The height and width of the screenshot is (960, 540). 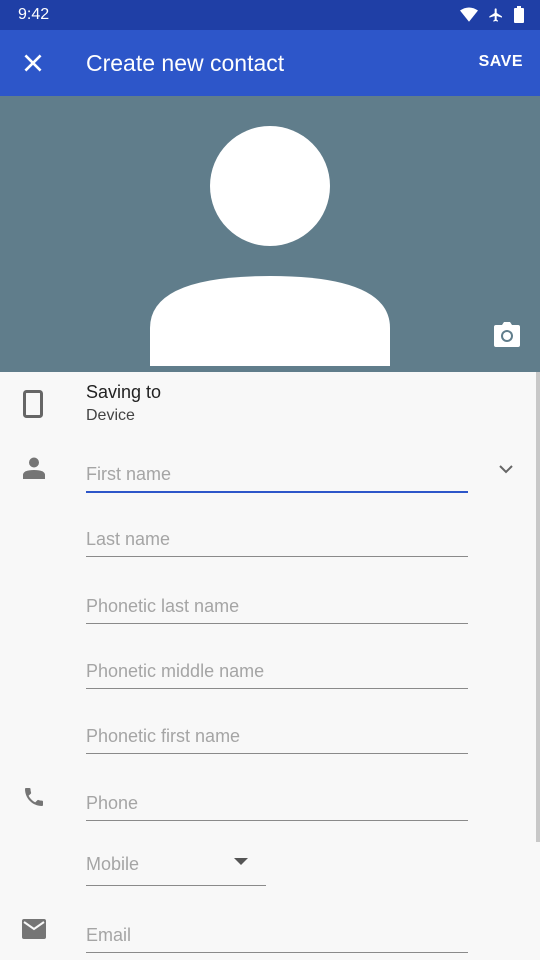 I want to click on phonetic-last-name-field, so click(x=277, y=599).